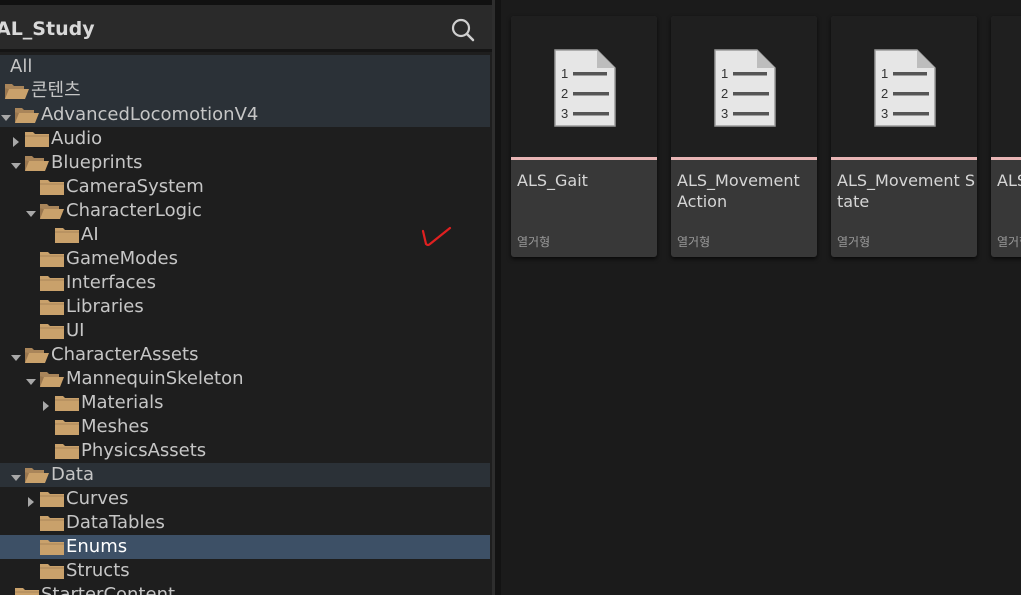 This screenshot has height=595, width=1021. I want to click on tree-item-label: CameraSystem, so click(135, 186).